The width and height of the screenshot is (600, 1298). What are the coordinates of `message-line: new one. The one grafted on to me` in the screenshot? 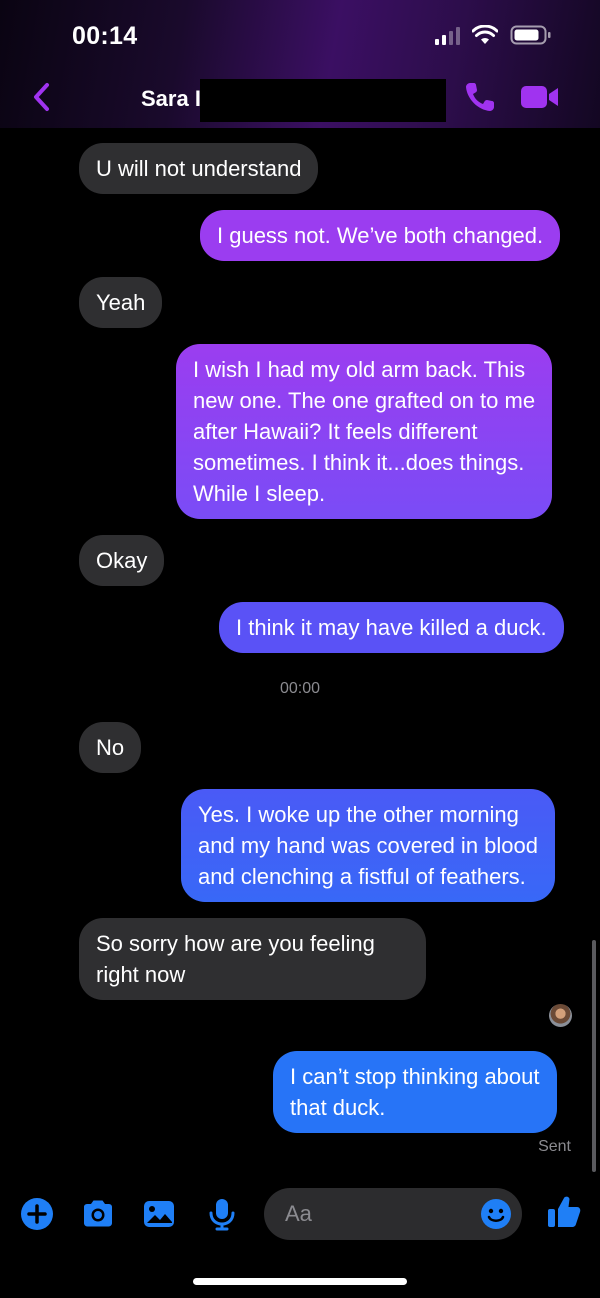 It's located at (364, 400).